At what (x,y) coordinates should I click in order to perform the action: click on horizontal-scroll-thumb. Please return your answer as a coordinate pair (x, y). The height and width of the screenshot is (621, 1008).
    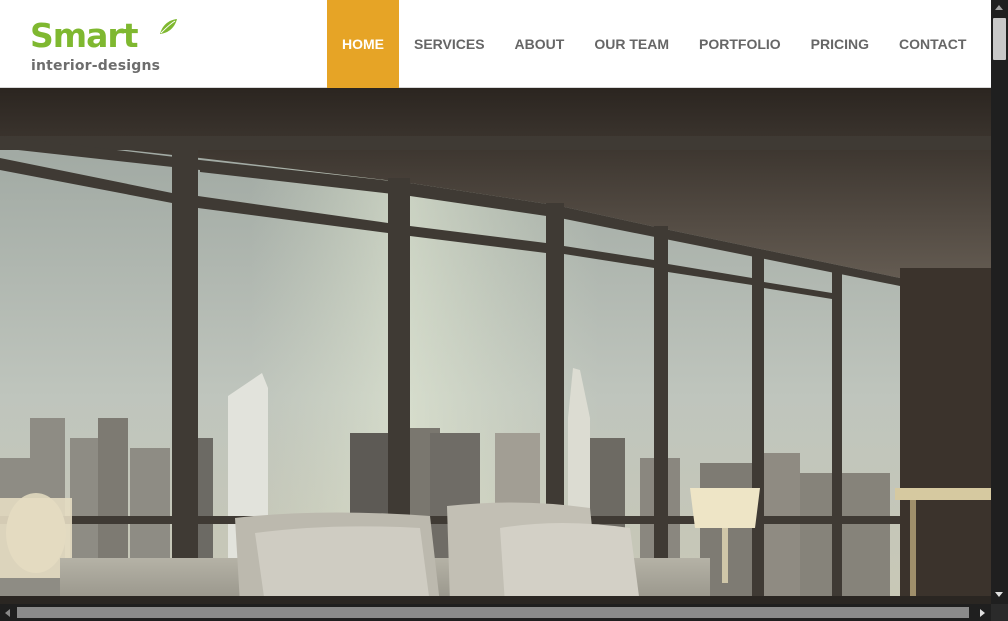
    Looking at the image, I should click on (493, 612).